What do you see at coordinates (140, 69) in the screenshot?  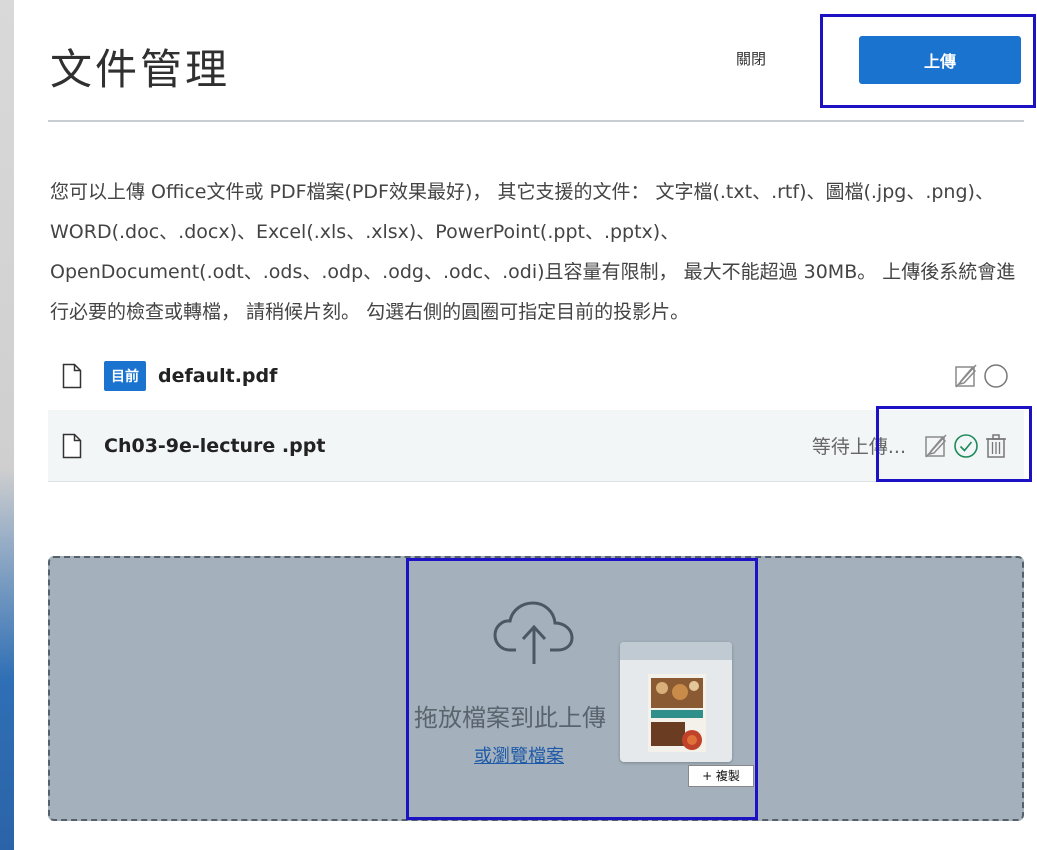 I see `modal-title: 文件管理` at bounding box center [140, 69].